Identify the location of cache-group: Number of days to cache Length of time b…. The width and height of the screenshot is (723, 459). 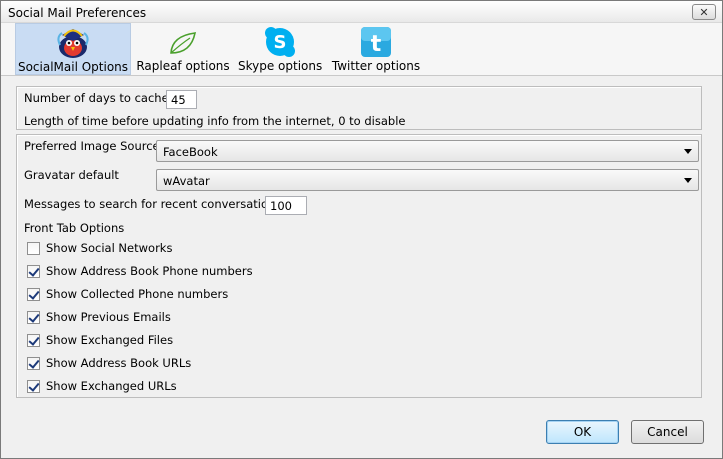
(359, 108).